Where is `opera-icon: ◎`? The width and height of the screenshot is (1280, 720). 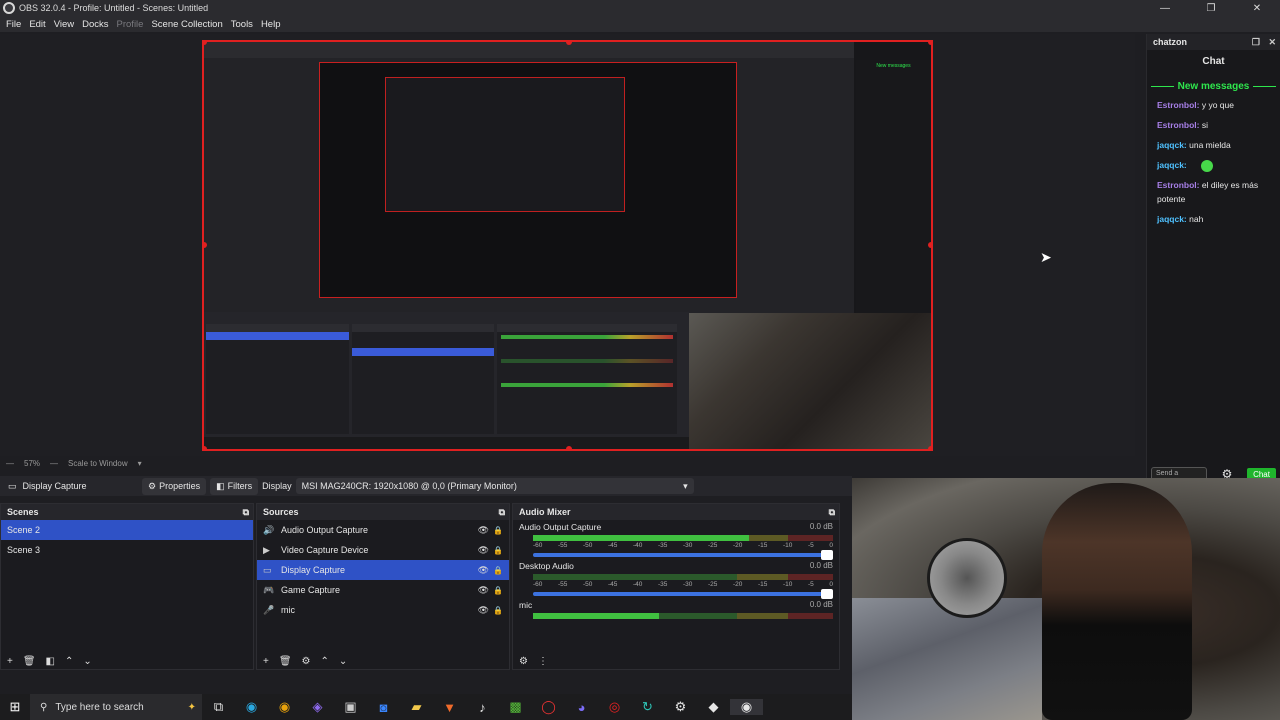
opera-icon: ◎ is located at coordinates (614, 707).